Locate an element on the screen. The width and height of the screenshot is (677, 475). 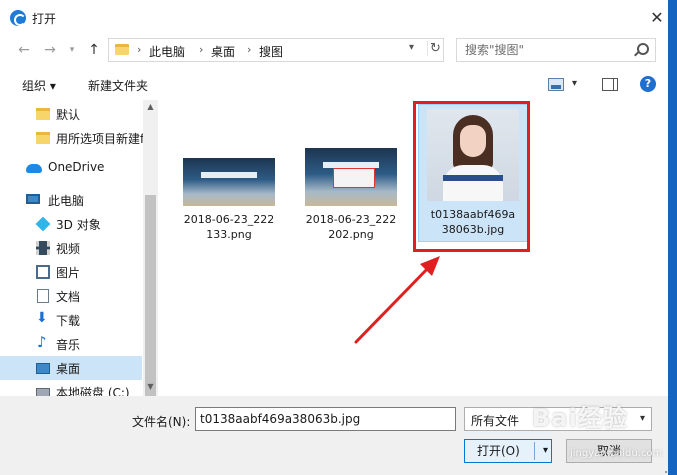
address-dropdown-icon: ▾ is located at coordinates (411, 47).